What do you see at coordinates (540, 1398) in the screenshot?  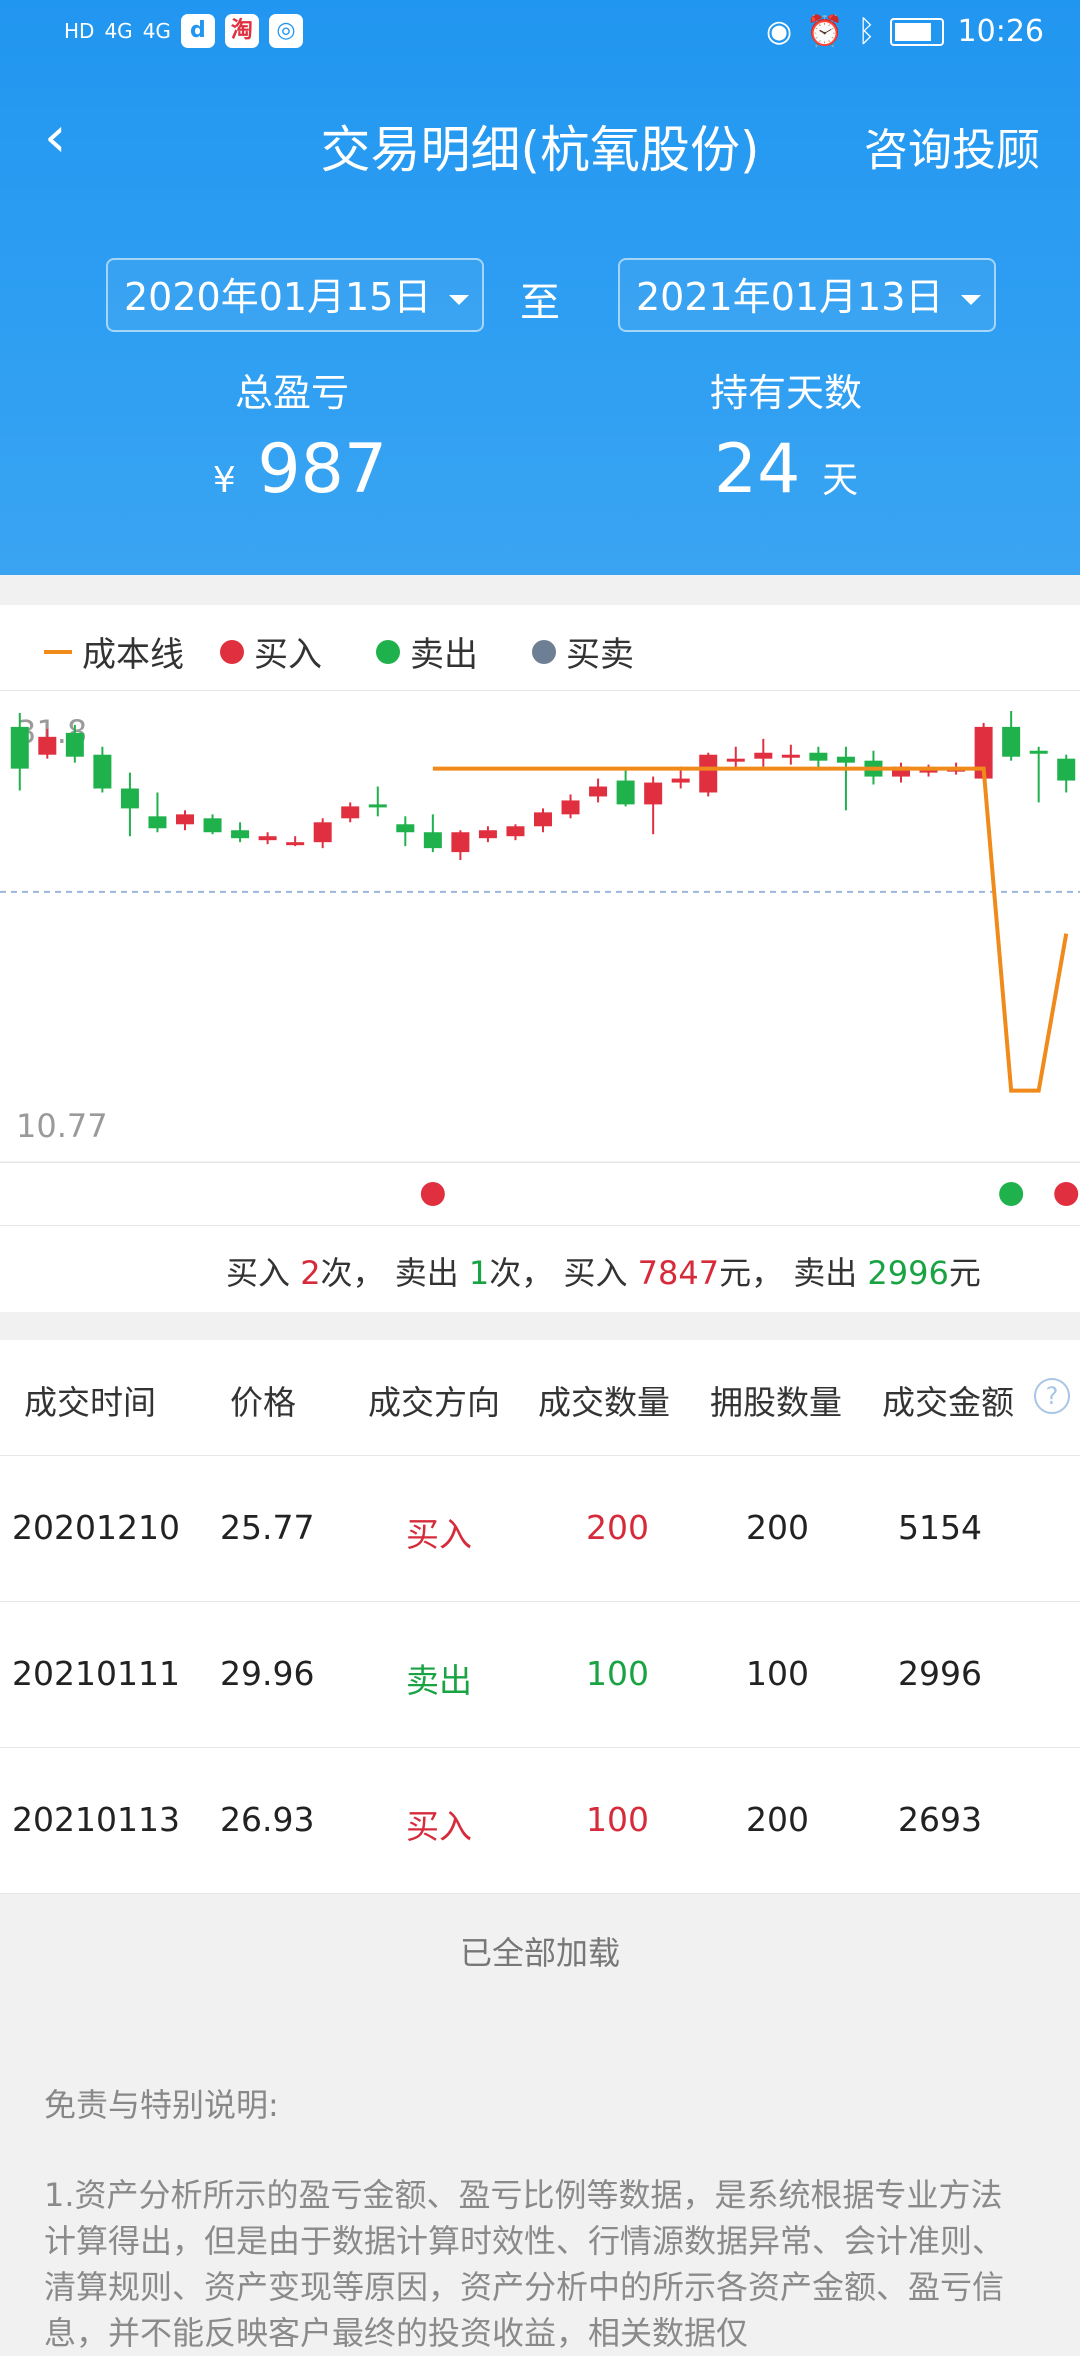 I see `table-header: 成交时间 价格 成交方向 成交数量 拥股数量 成交金额 ?` at bounding box center [540, 1398].